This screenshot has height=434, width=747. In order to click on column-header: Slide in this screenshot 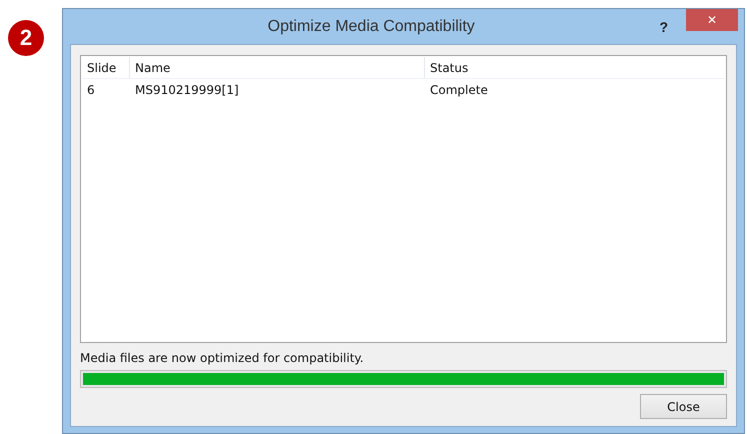, I will do `click(106, 67)`.